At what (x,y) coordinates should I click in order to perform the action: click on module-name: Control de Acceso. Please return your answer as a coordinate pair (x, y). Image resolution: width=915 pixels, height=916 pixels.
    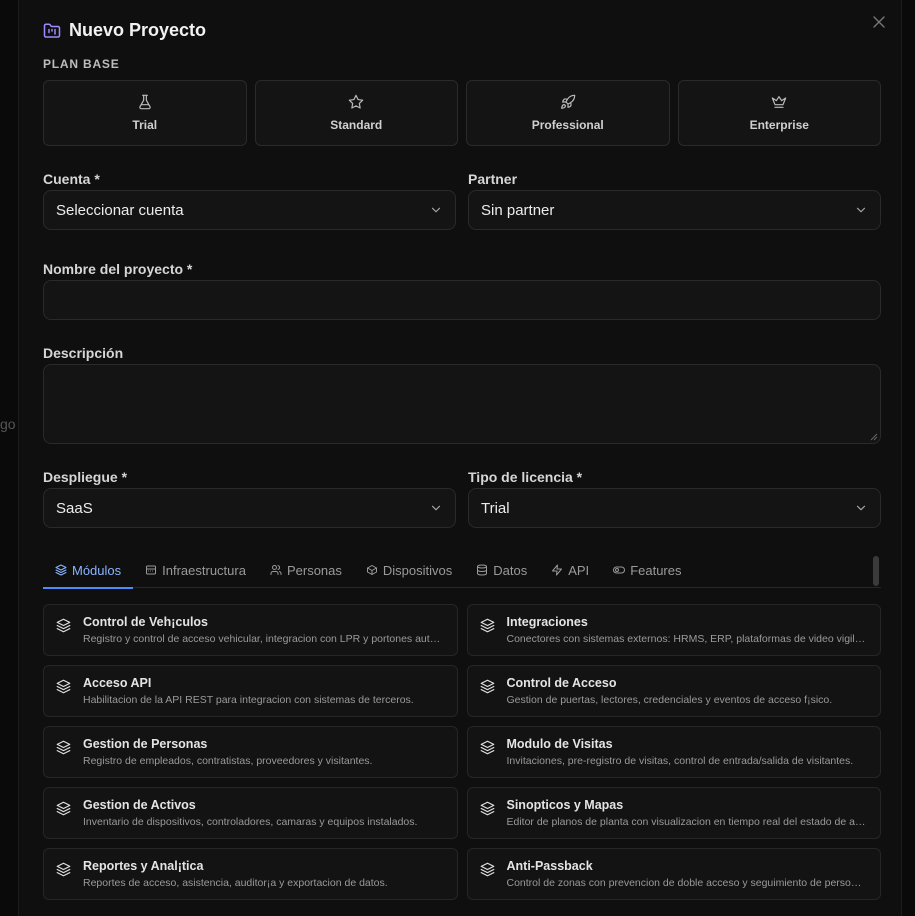
    Looking at the image, I should click on (561, 683).